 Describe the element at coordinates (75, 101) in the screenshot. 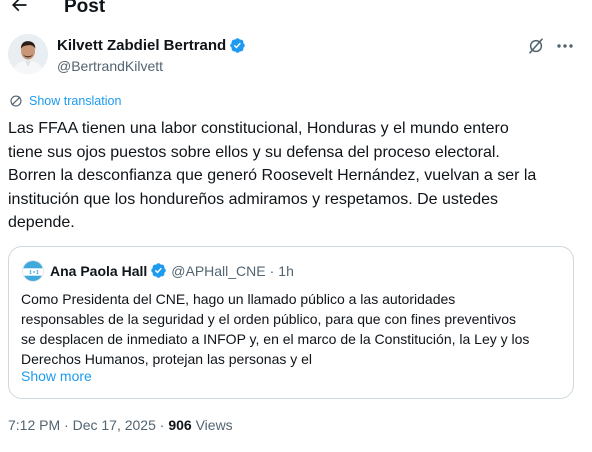

I see `show-translation-label: Show translation` at that location.